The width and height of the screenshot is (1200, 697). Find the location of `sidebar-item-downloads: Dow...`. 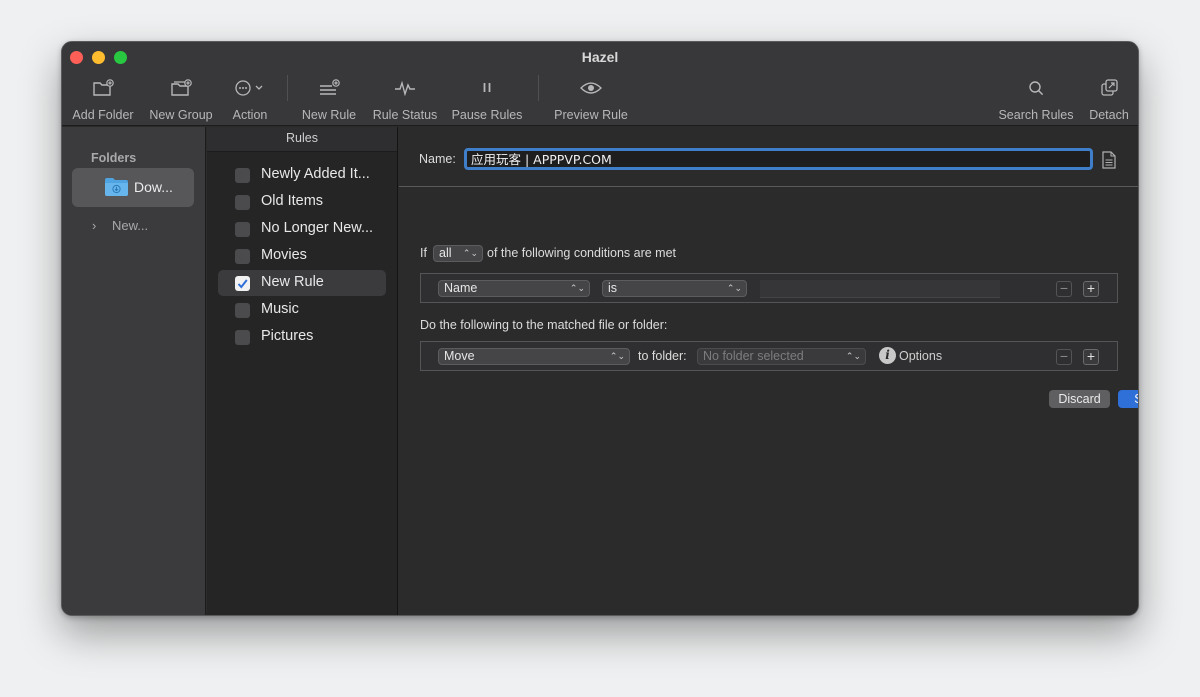

sidebar-item-downloads: Dow... is located at coordinates (133, 187).